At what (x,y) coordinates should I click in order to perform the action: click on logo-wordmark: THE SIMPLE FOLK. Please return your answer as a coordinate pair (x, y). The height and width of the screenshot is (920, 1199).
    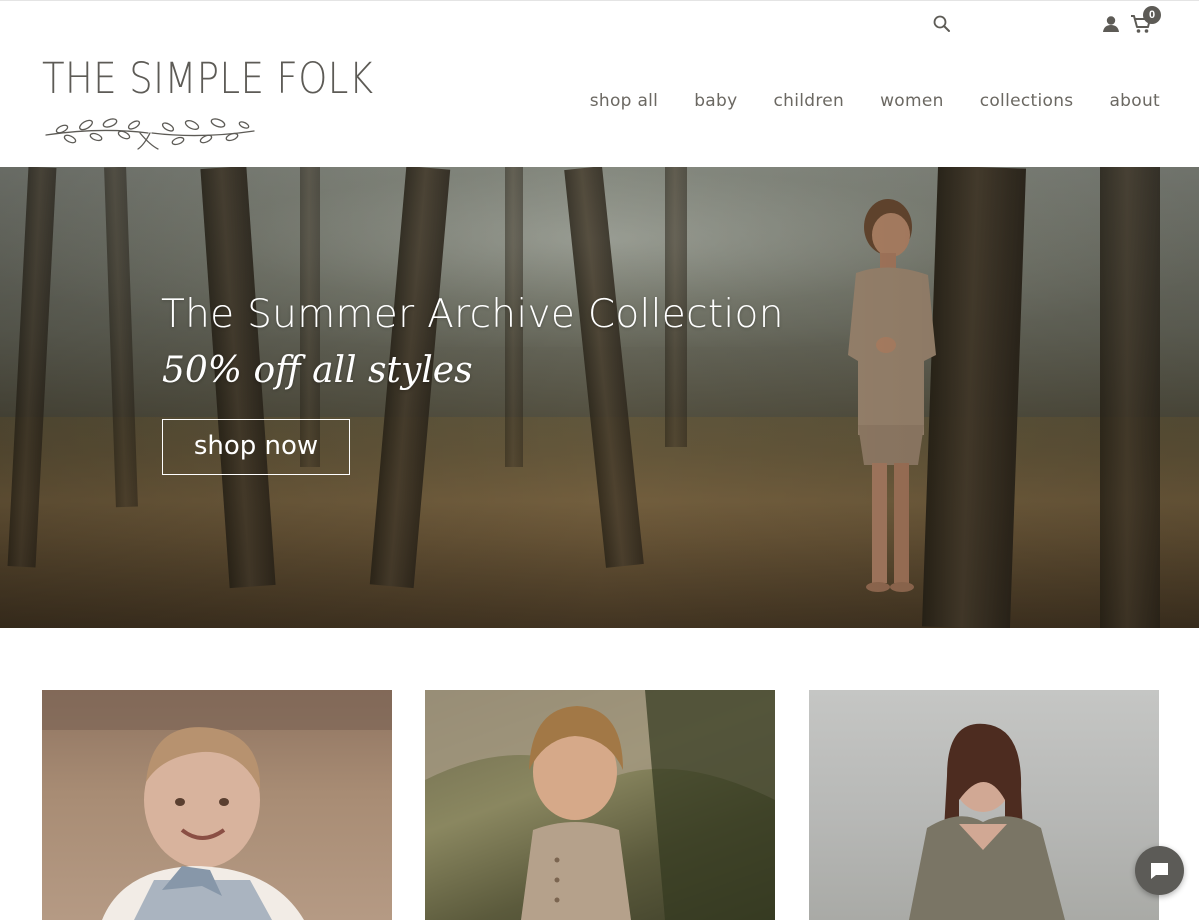
    Looking at the image, I should click on (208, 79).